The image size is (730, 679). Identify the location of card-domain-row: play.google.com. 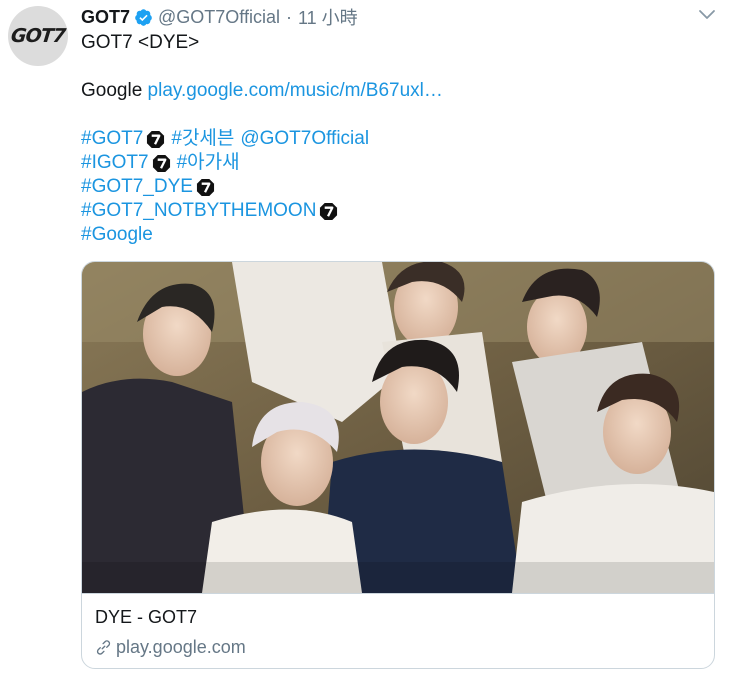
(170, 647).